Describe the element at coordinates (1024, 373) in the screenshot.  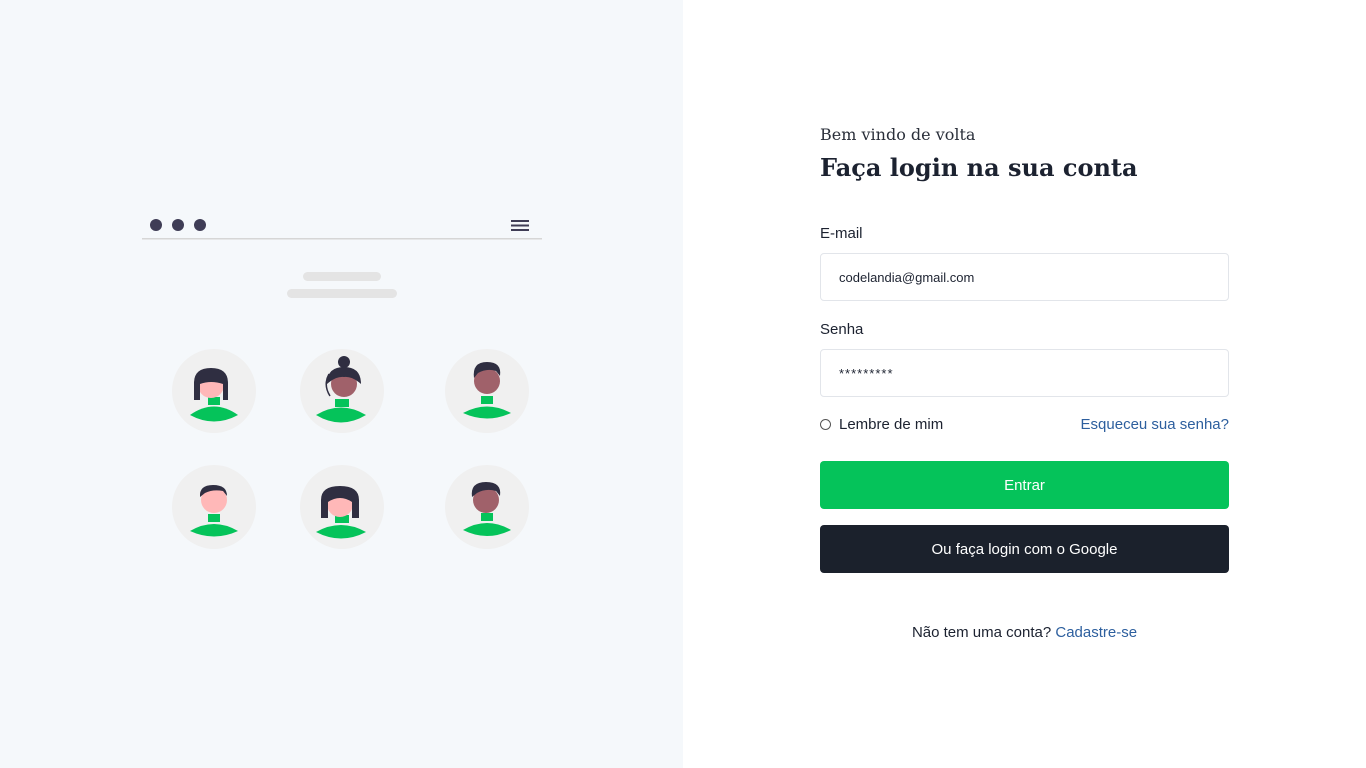
I see `password-field` at that location.